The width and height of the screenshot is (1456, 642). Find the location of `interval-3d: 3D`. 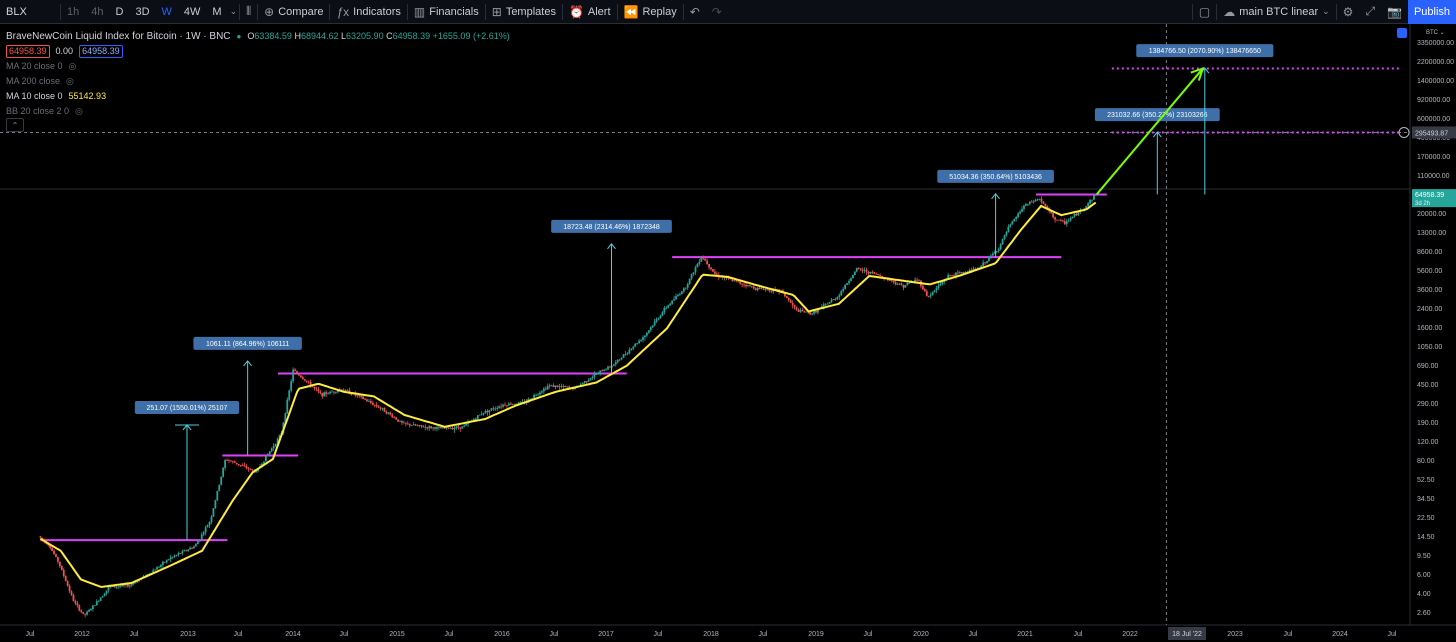

interval-3d: 3D is located at coordinates (142, 12).